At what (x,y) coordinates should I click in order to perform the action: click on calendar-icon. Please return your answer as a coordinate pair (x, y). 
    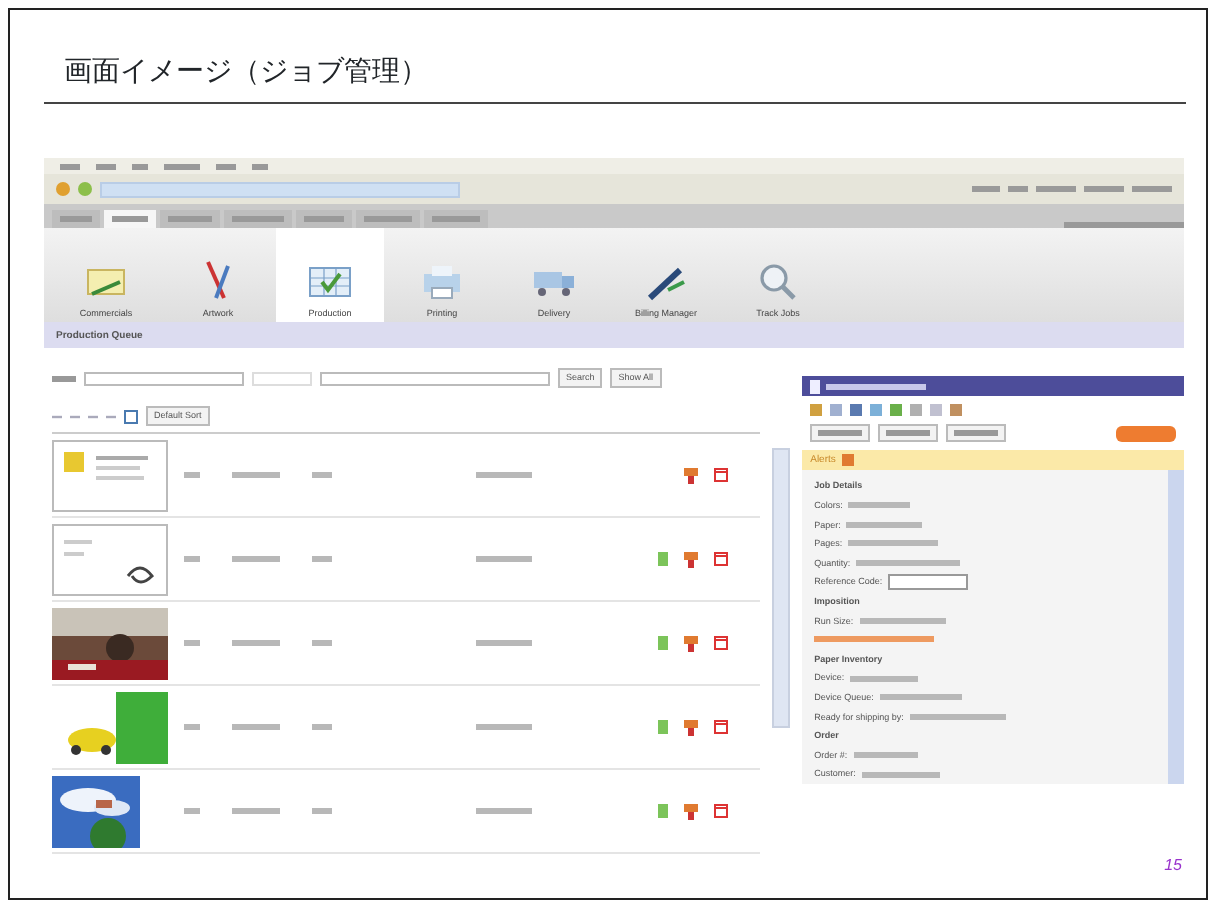
    Looking at the image, I should click on (131, 416).